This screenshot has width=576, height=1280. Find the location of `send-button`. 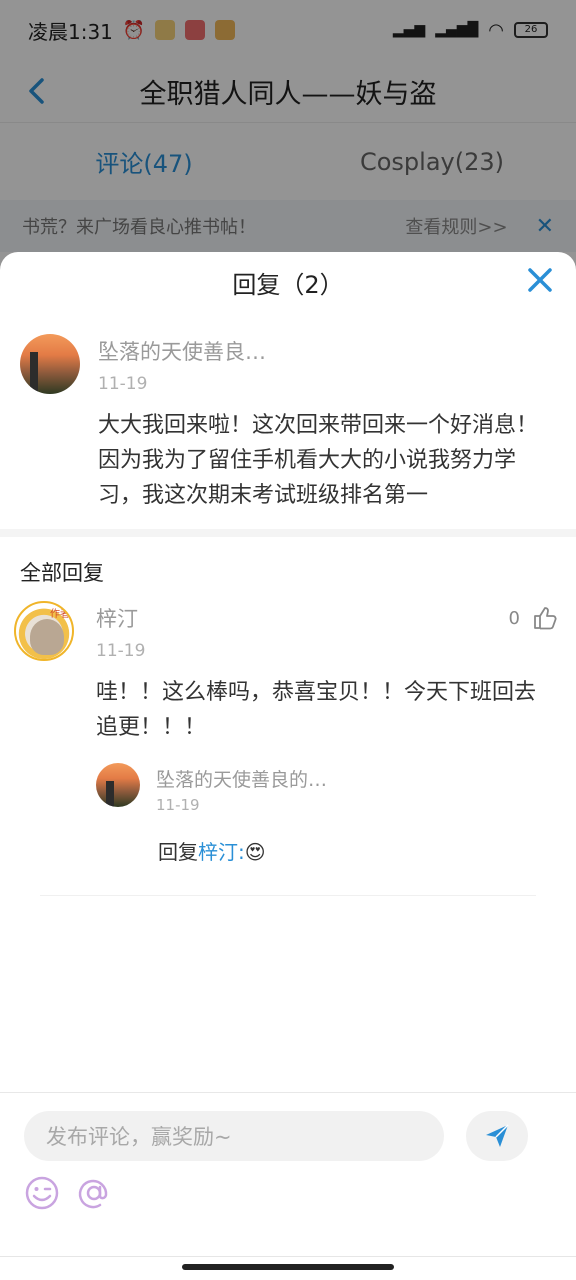

send-button is located at coordinates (497, 1136).